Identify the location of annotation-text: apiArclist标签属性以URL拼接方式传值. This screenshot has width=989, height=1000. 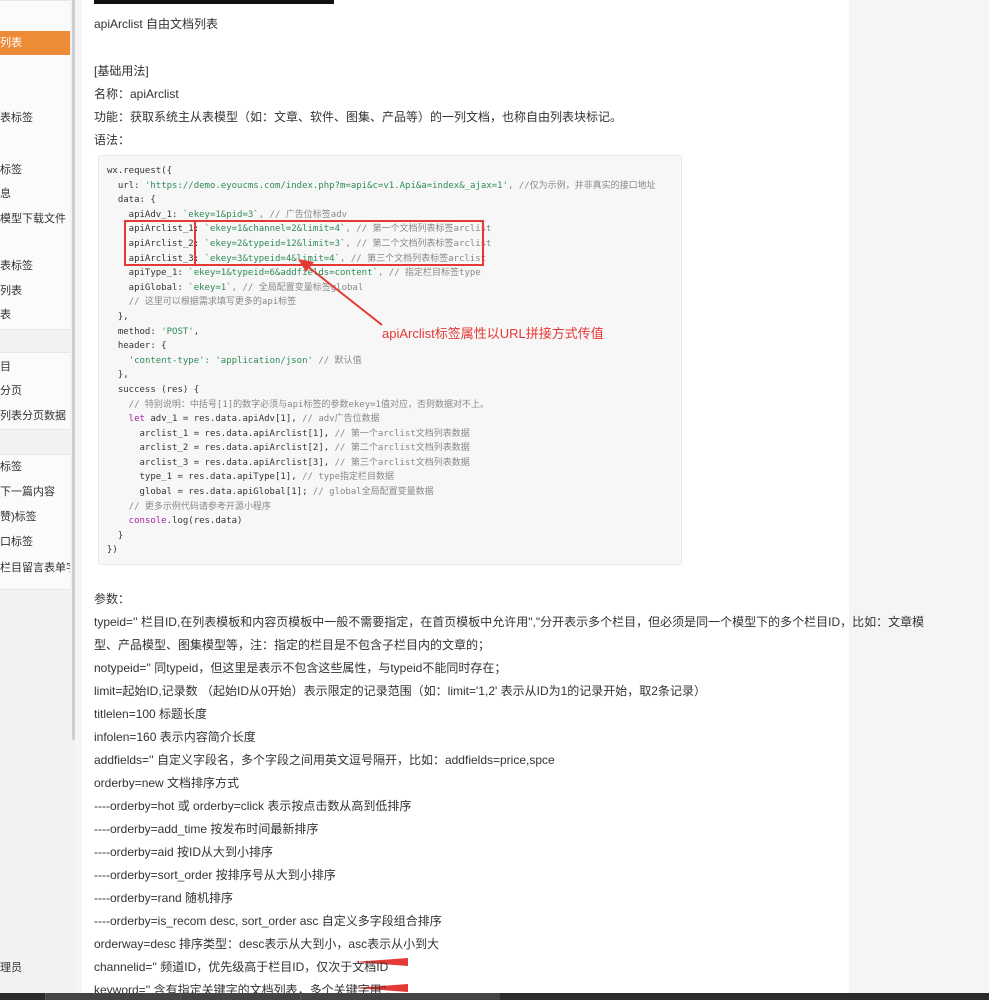
(493, 333).